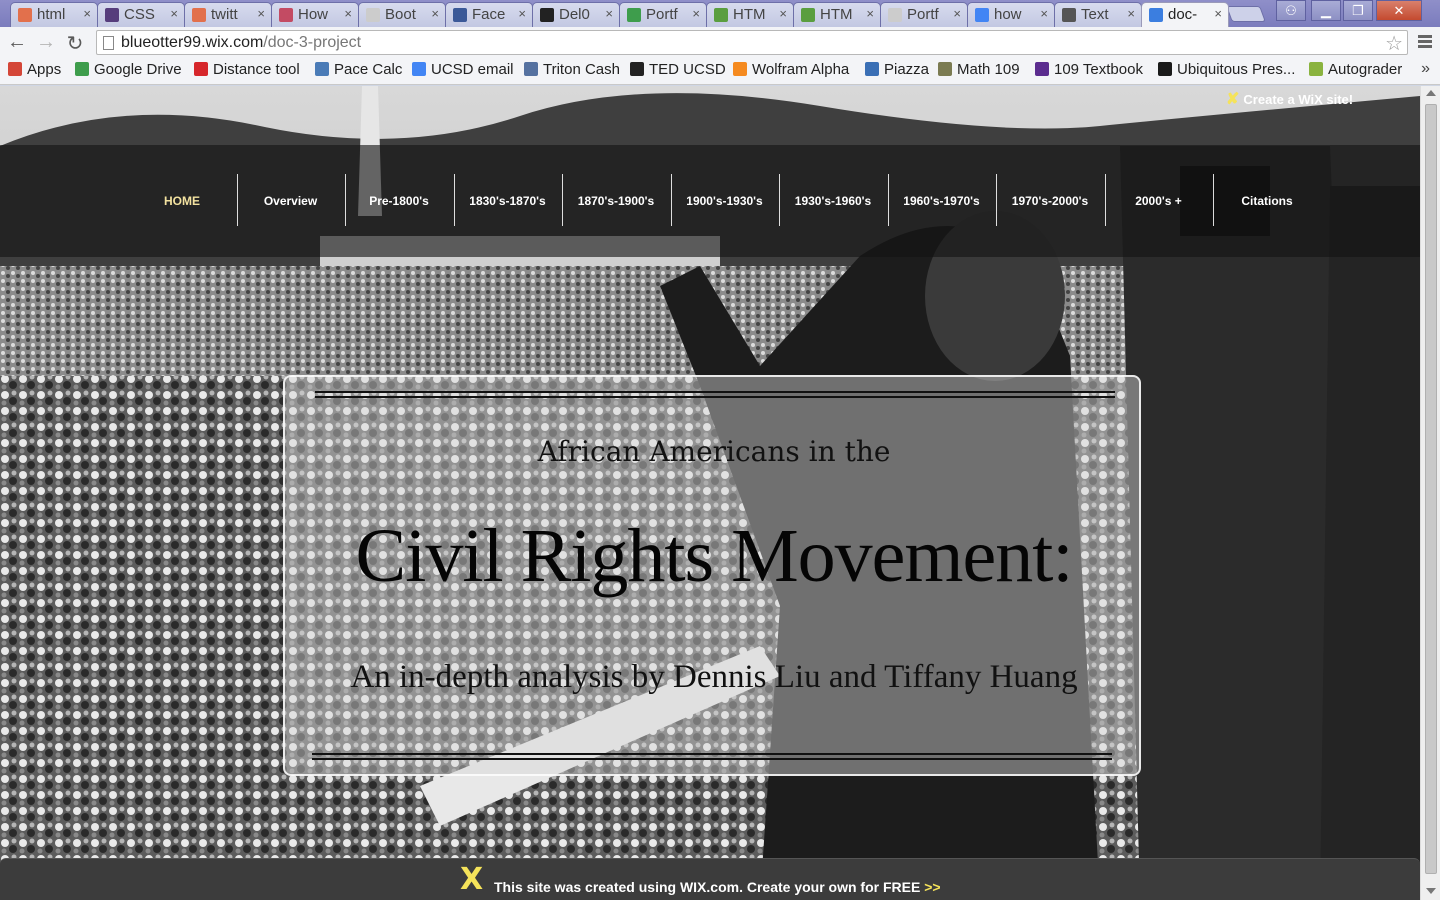  What do you see at coordinates (1425, 42) in the screenshot?
I see `browser-menu-icon` at bounding box center [1425, 42].